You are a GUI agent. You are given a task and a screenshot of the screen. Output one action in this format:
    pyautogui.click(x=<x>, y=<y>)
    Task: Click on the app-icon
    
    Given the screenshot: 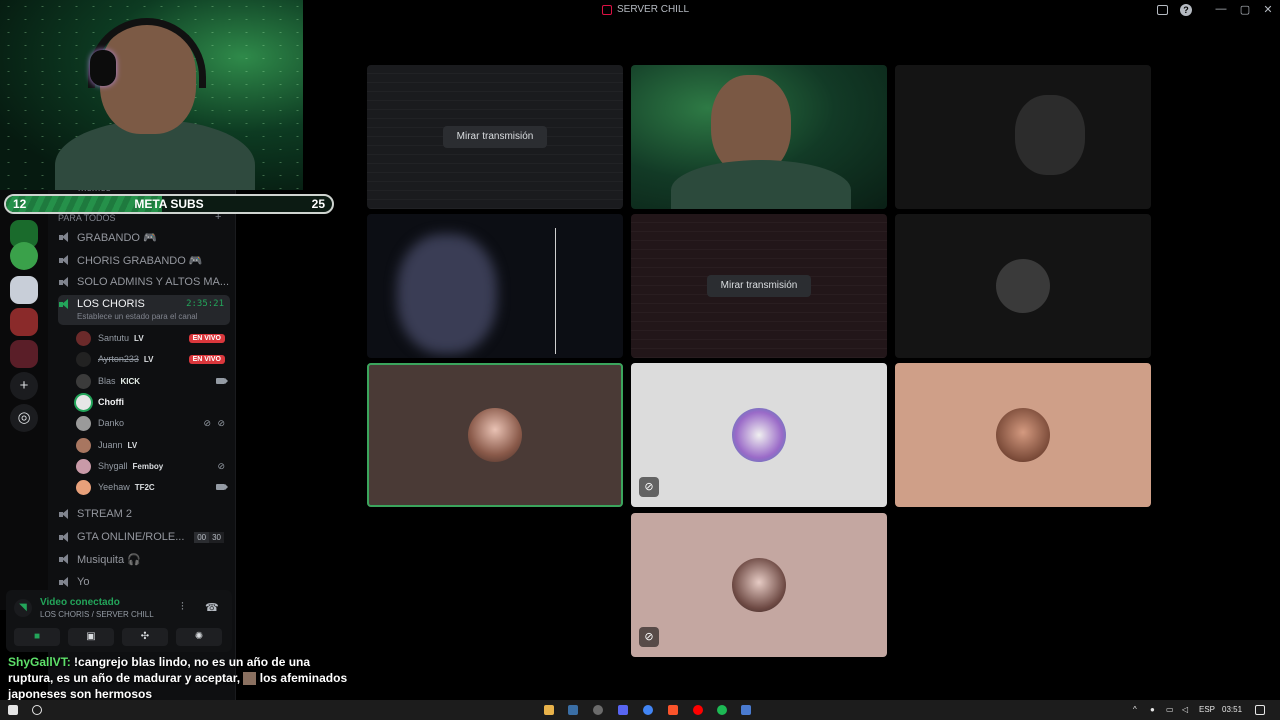 What is the action you would take?
    pyautogui.click(x=746, y=710)
    